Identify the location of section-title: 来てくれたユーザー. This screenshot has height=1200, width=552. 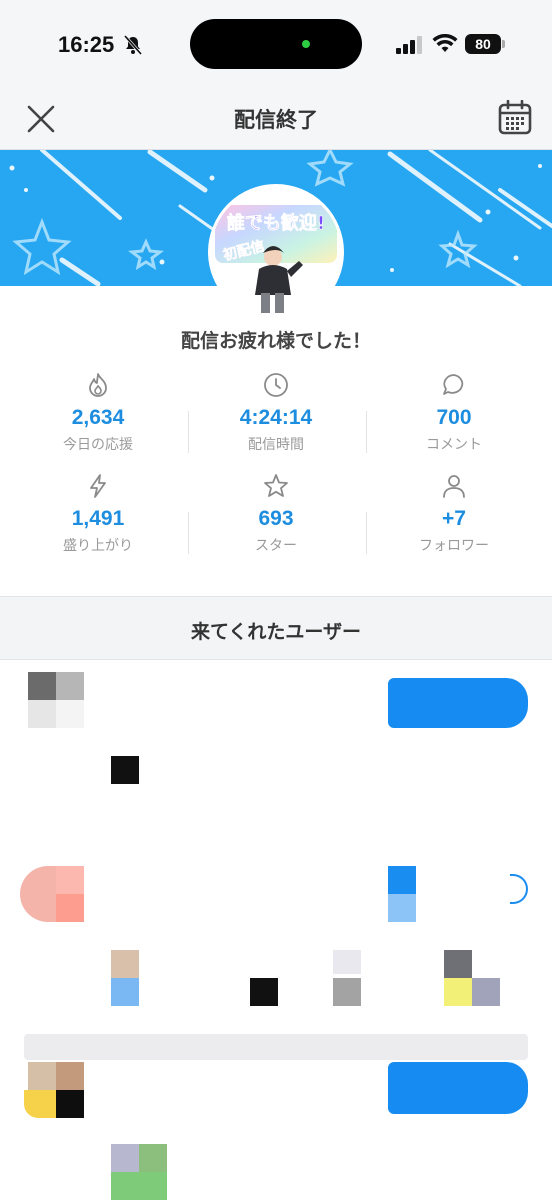
(276, 632).